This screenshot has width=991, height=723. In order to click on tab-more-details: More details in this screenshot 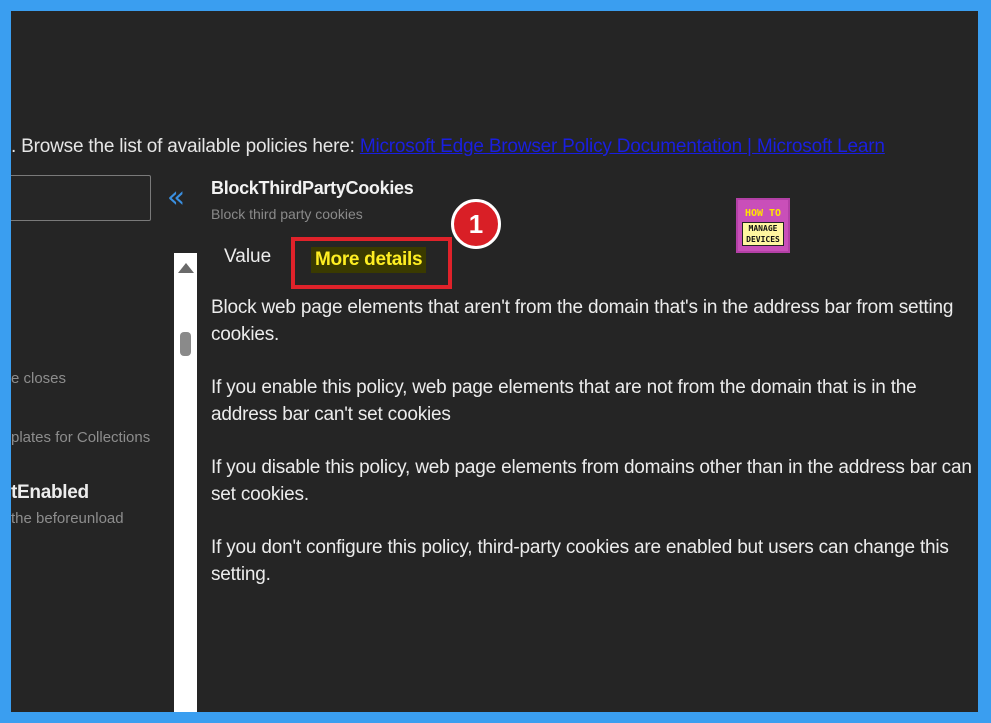, I will do `click(371, 263)`.